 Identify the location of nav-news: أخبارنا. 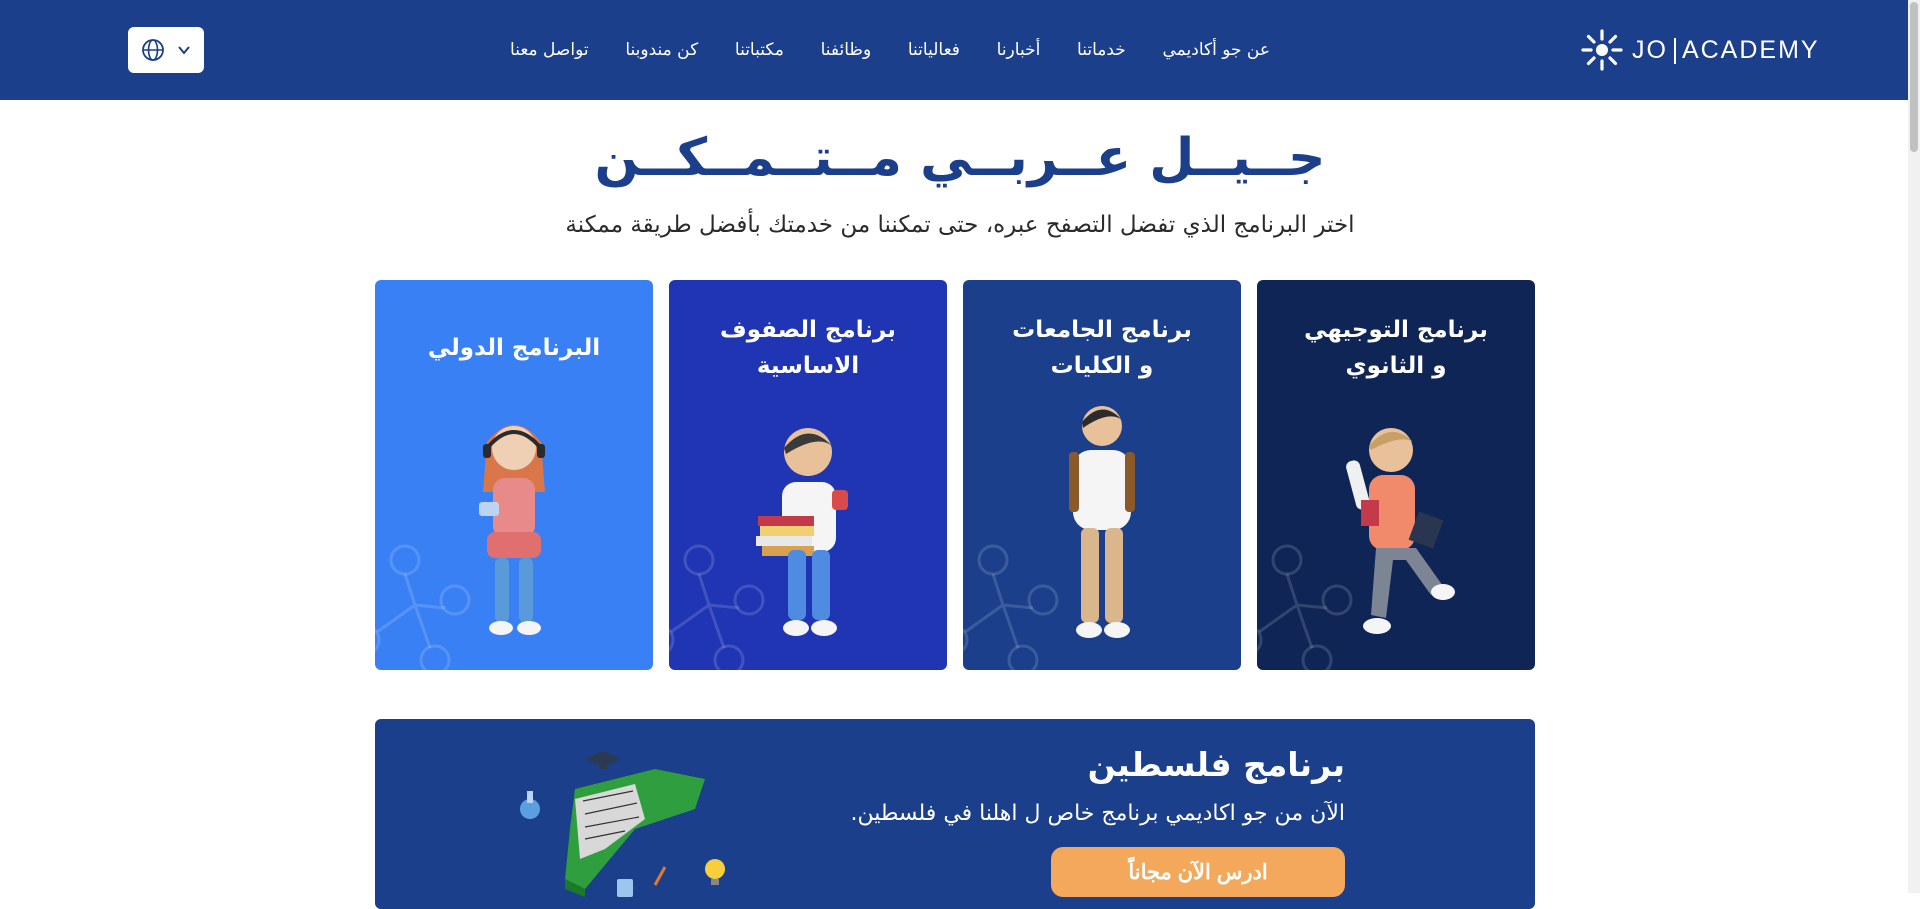
(1019, 50).